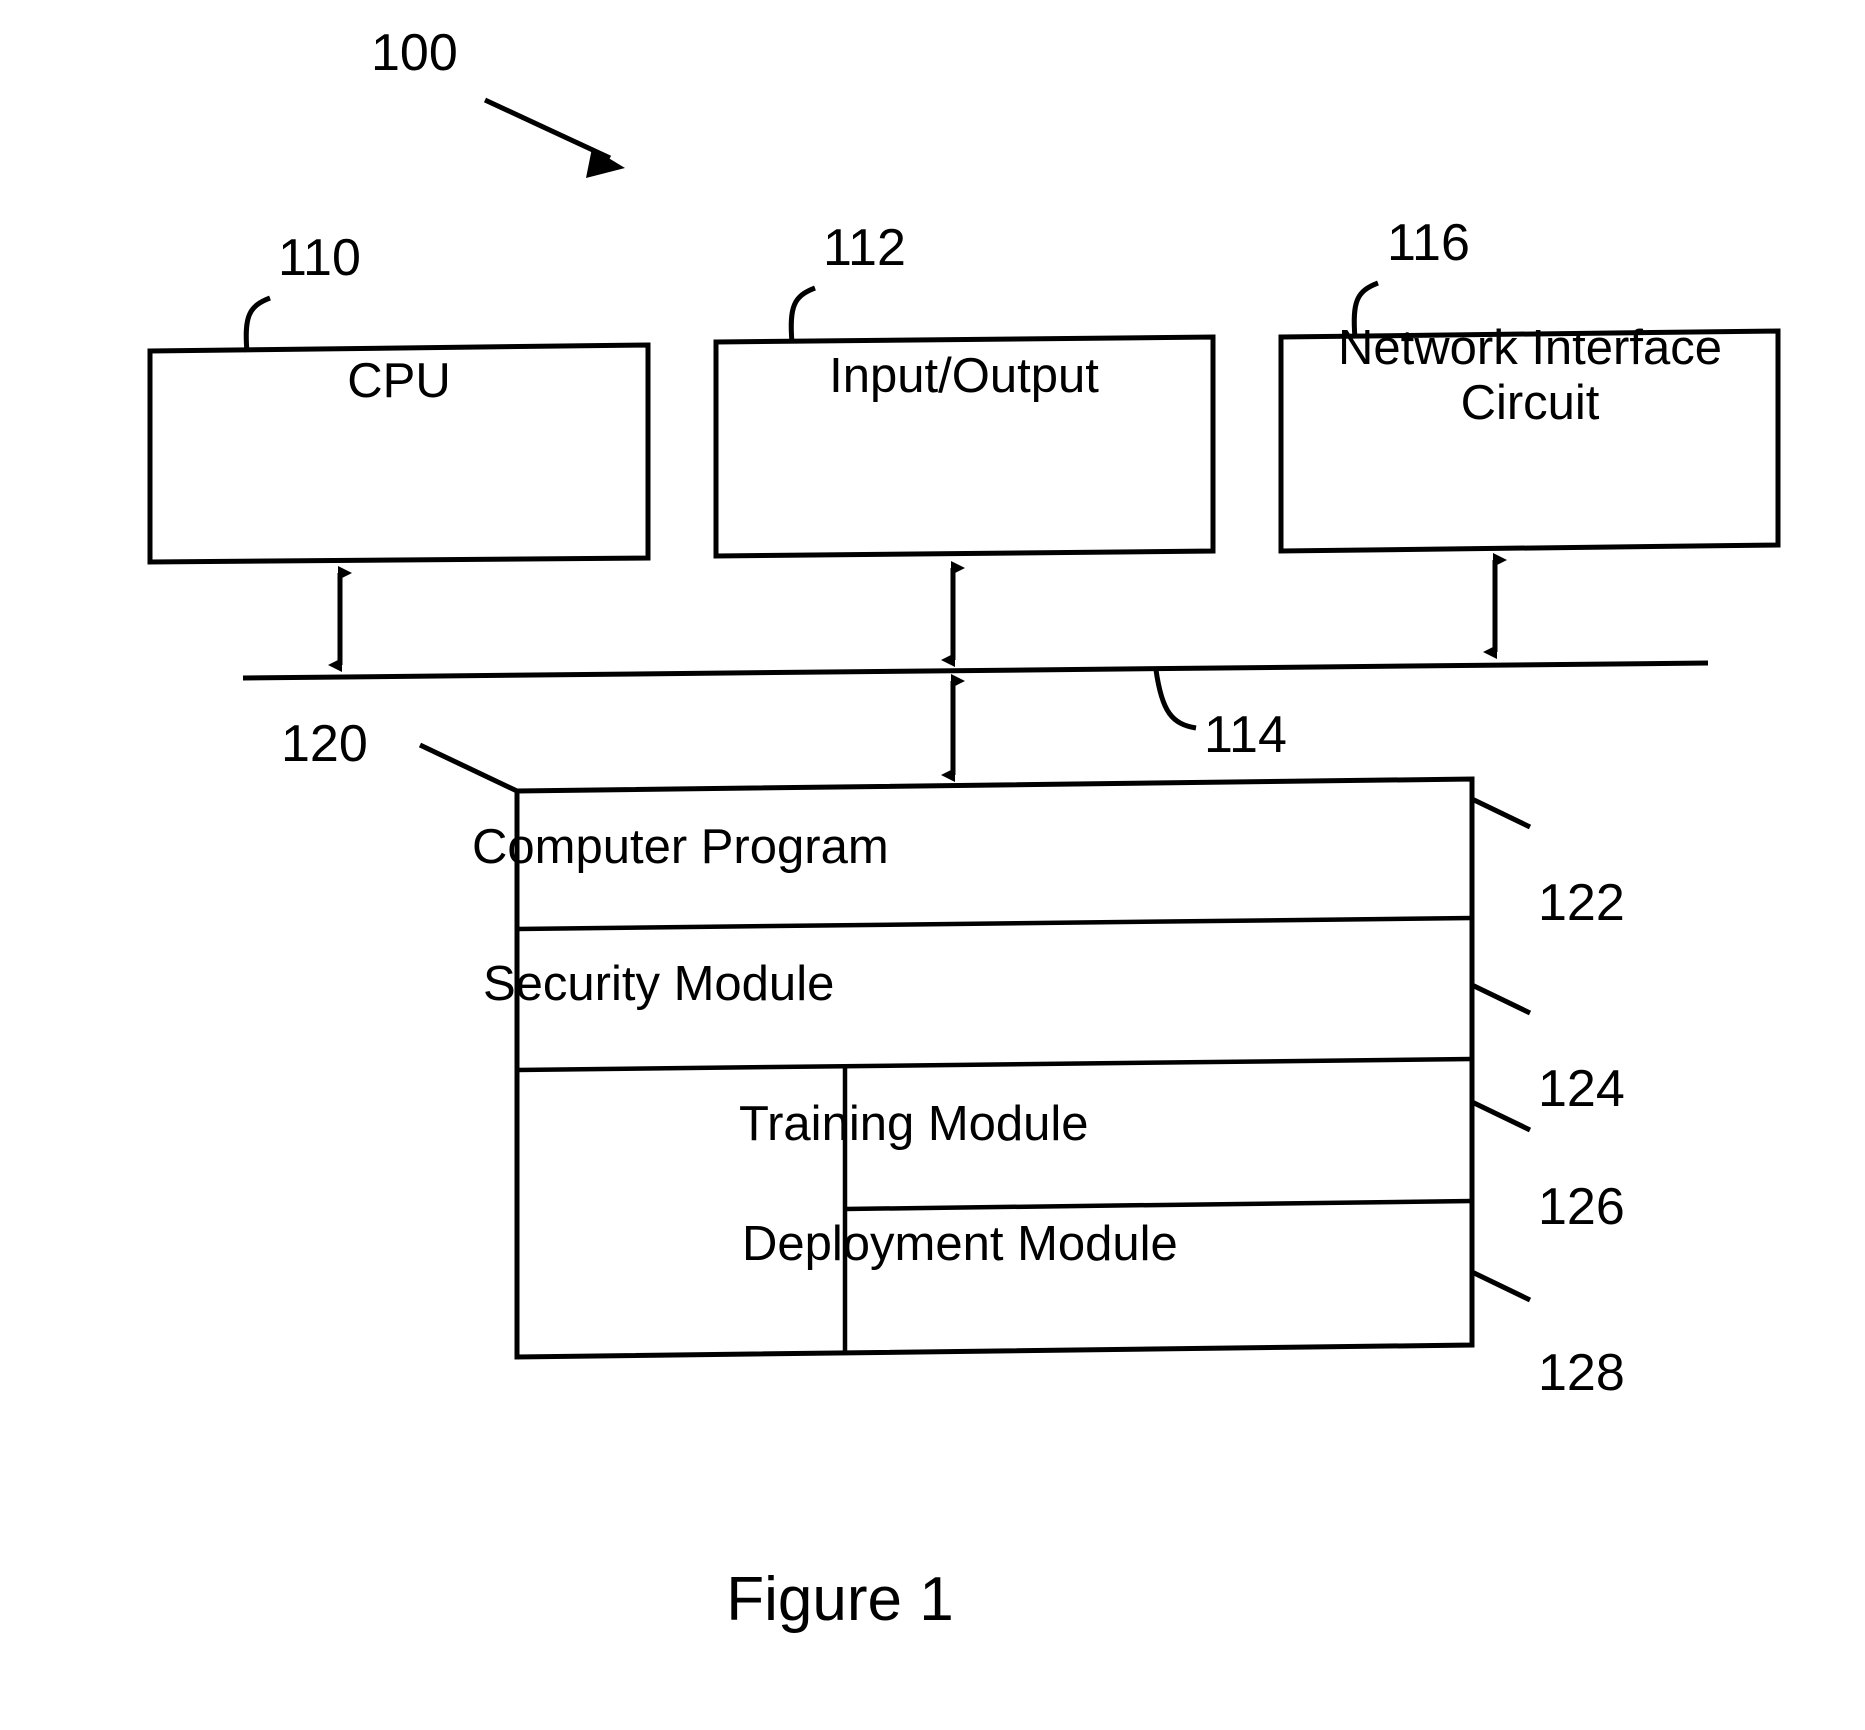 This screenshot has width=1865, height=1730. Describe the element at coordinates (1530, 403) in the screenshot. I see `nic-label-line2: Circuit` at that location.